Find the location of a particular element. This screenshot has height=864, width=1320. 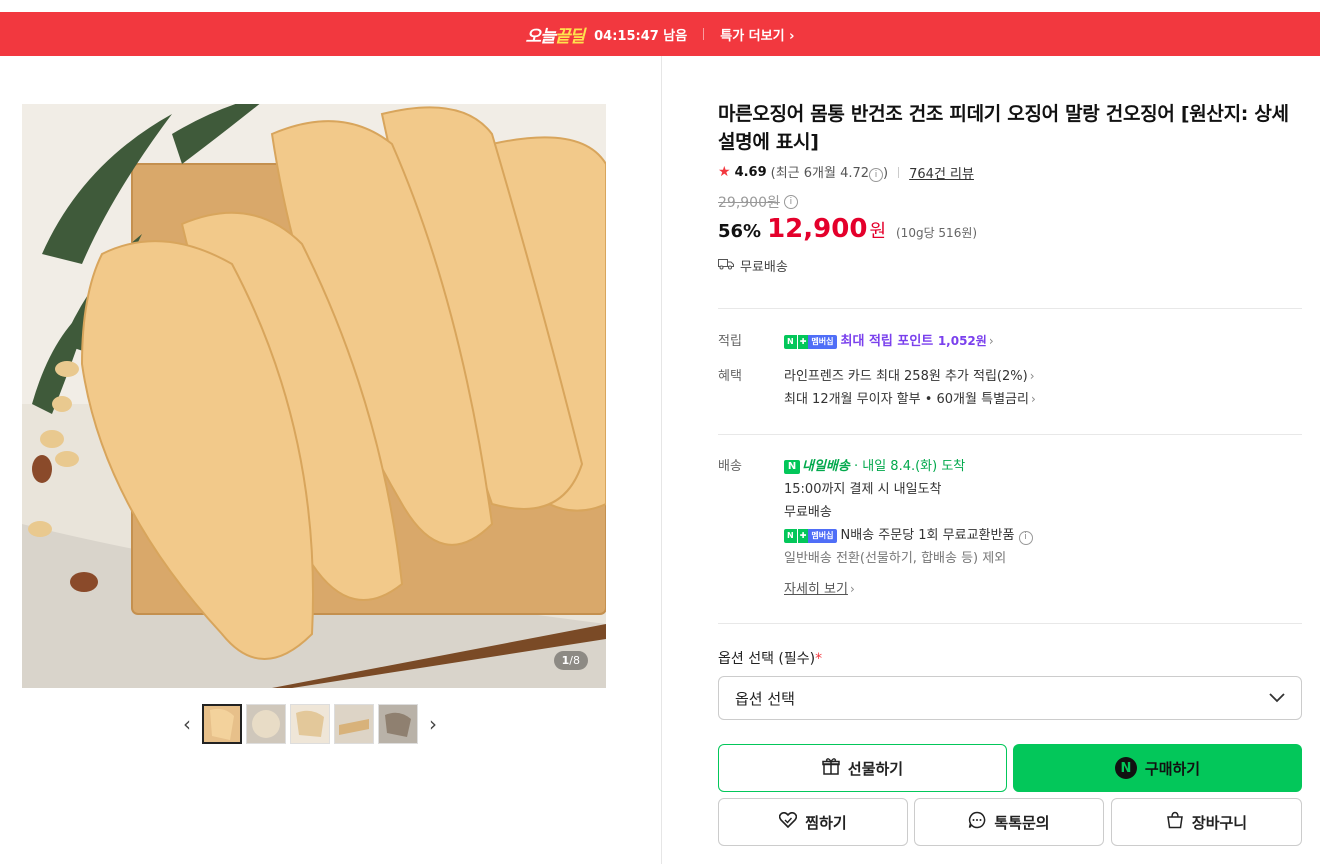

delivery-exclusion: 일반배송 전환(선물하기, 합배송 등) 제외 is located at coordinates (895, 558).